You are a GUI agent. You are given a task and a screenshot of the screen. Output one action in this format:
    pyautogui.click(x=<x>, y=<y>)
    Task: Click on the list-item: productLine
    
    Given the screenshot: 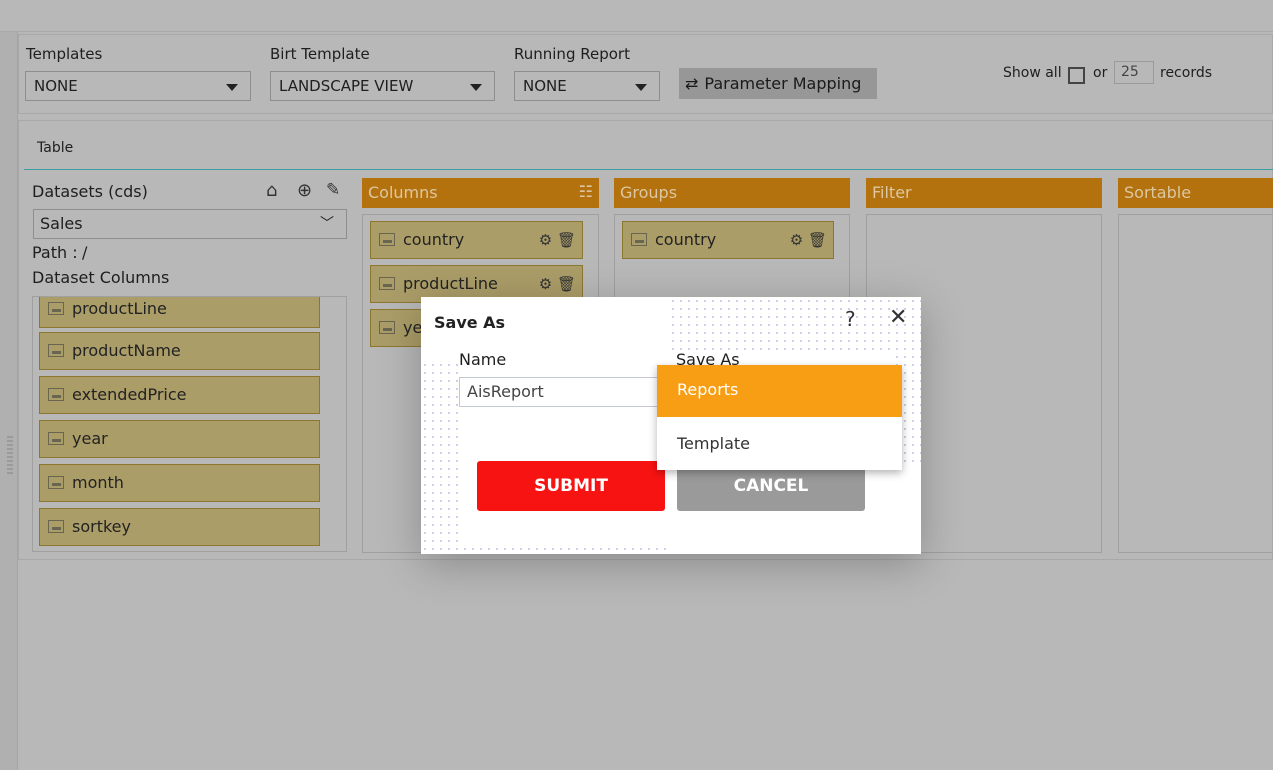 What is the action you would take?
    pyautogui.click(x=179, y=312)
    